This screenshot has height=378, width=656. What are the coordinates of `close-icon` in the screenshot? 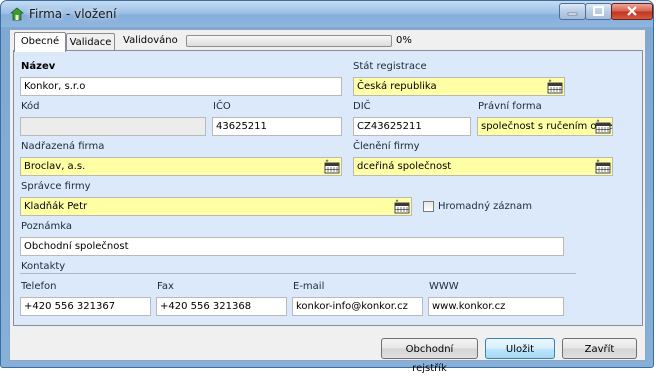 It's located at (632, 11).